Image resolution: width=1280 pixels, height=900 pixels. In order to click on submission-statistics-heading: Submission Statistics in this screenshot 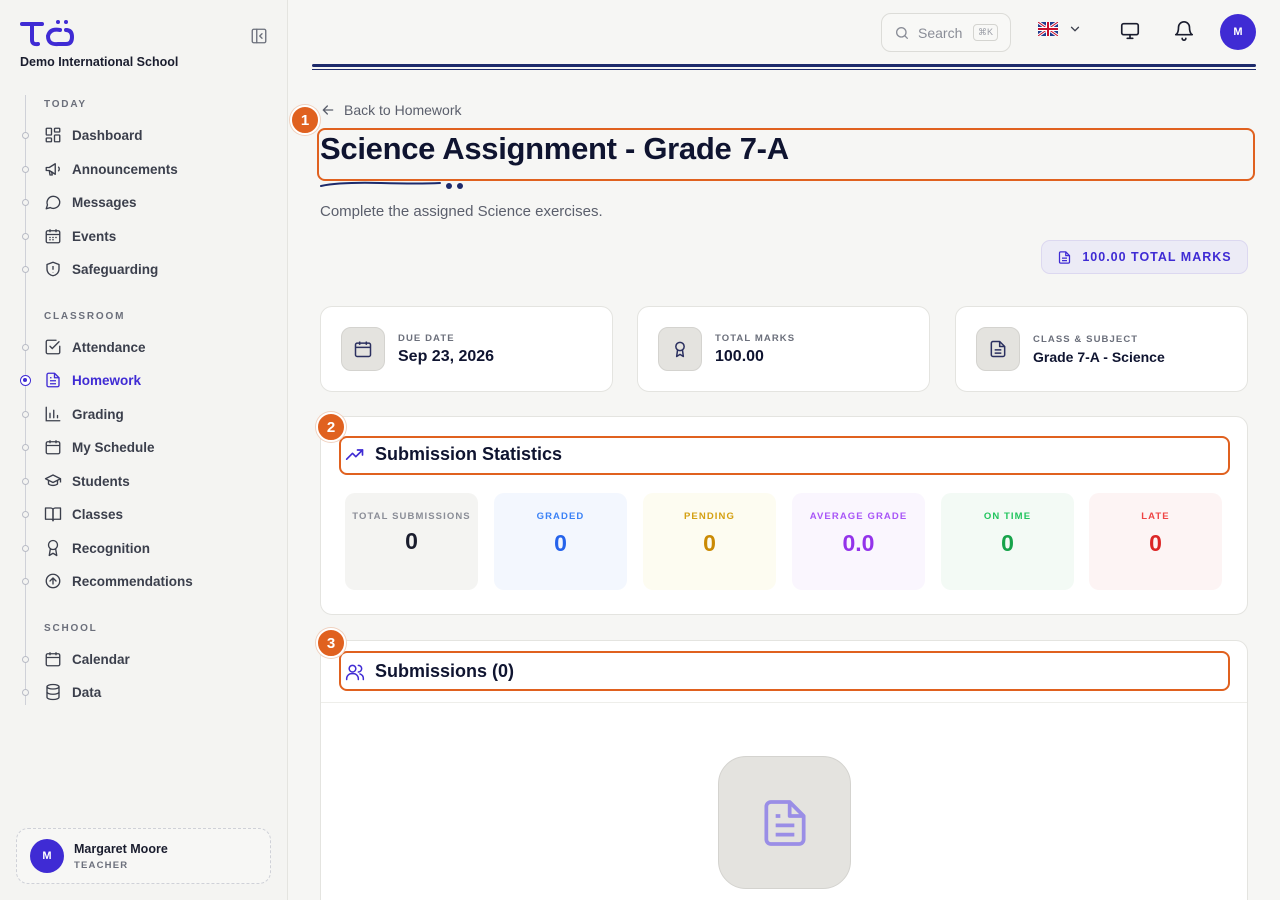, I will do `click(453, 454)`.